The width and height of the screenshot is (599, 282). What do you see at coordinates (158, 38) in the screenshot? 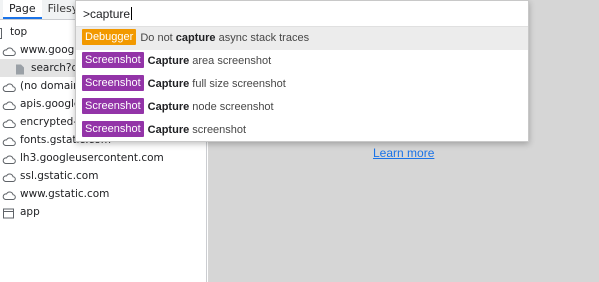
I see `command-text-pre: Do not` at bounding box center [158, 38].